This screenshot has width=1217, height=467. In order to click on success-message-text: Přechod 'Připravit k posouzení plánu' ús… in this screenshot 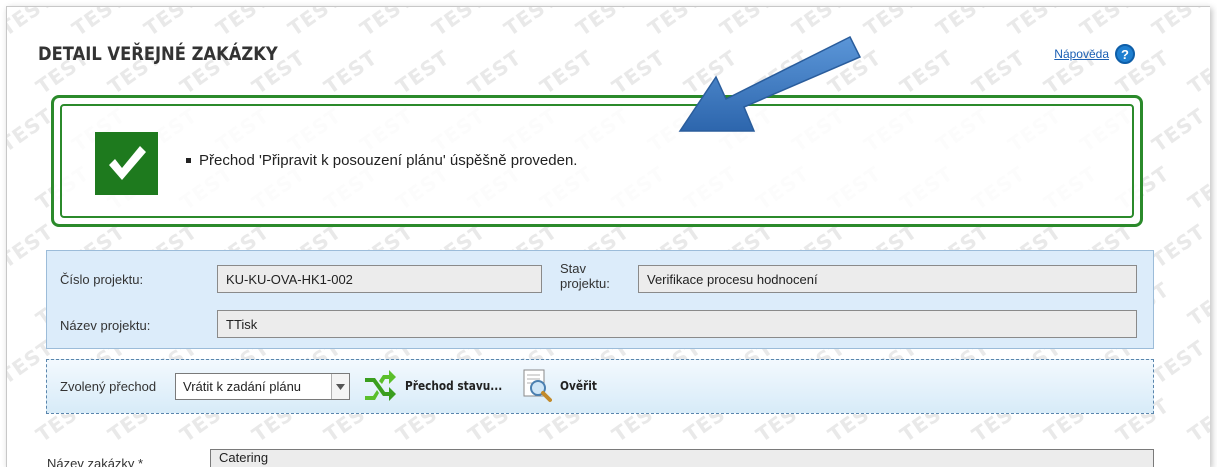, I will do `click(388, 160)`.